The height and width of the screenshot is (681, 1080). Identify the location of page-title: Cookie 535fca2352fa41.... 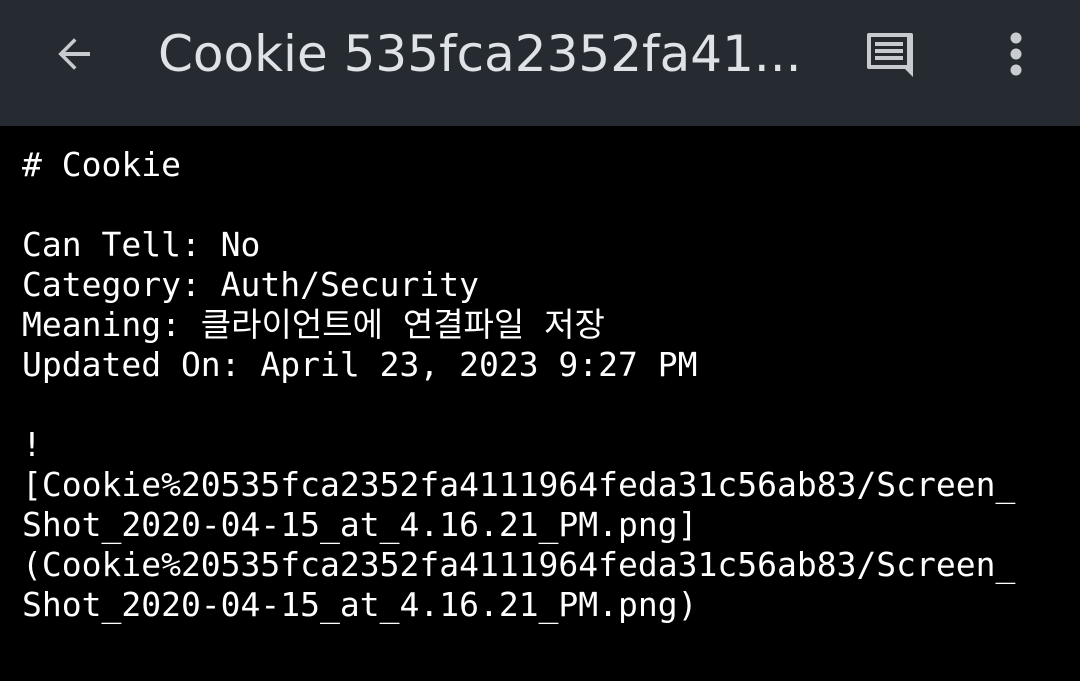
(480, 54).